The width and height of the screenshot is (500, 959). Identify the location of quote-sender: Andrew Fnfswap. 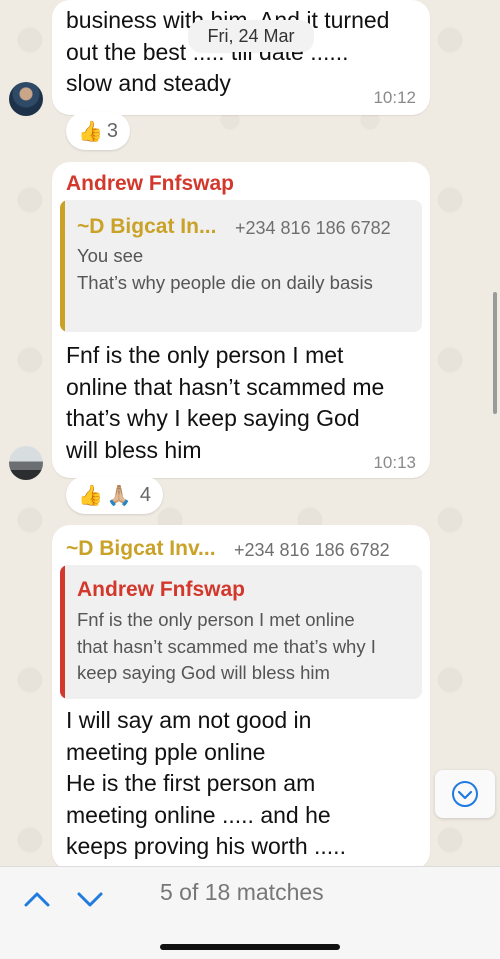
(161, 589).